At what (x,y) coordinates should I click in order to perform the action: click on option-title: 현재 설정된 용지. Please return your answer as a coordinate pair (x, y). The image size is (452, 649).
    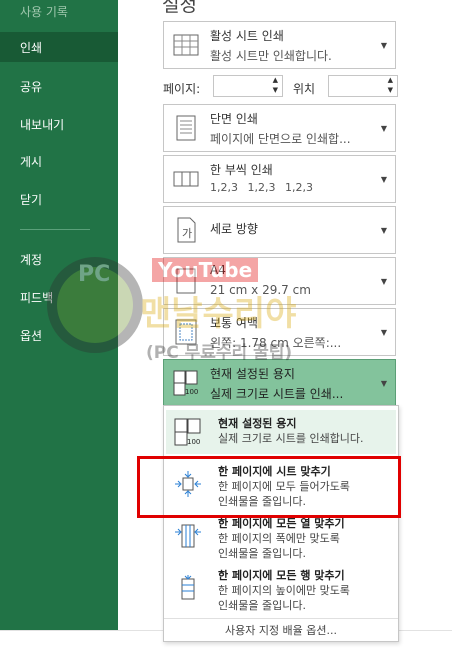
    Looking at the image, I should click on (257, 423).